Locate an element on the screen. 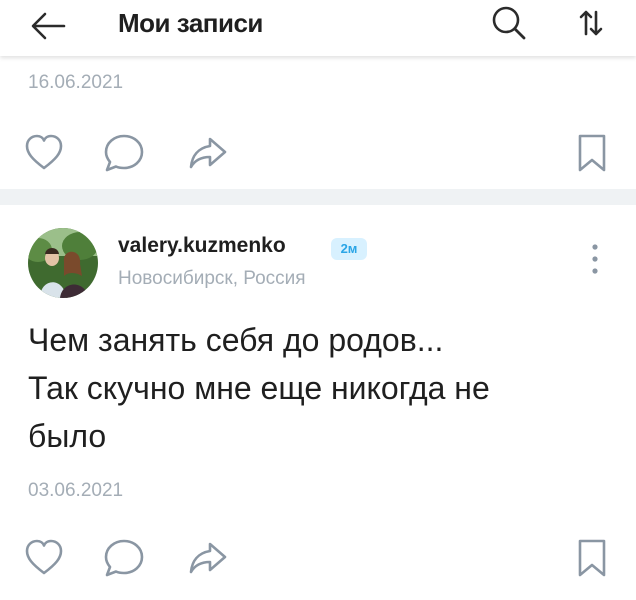 The width and height of the screenshot is (636, 600). post-divider is located at coordinates (318, 197).